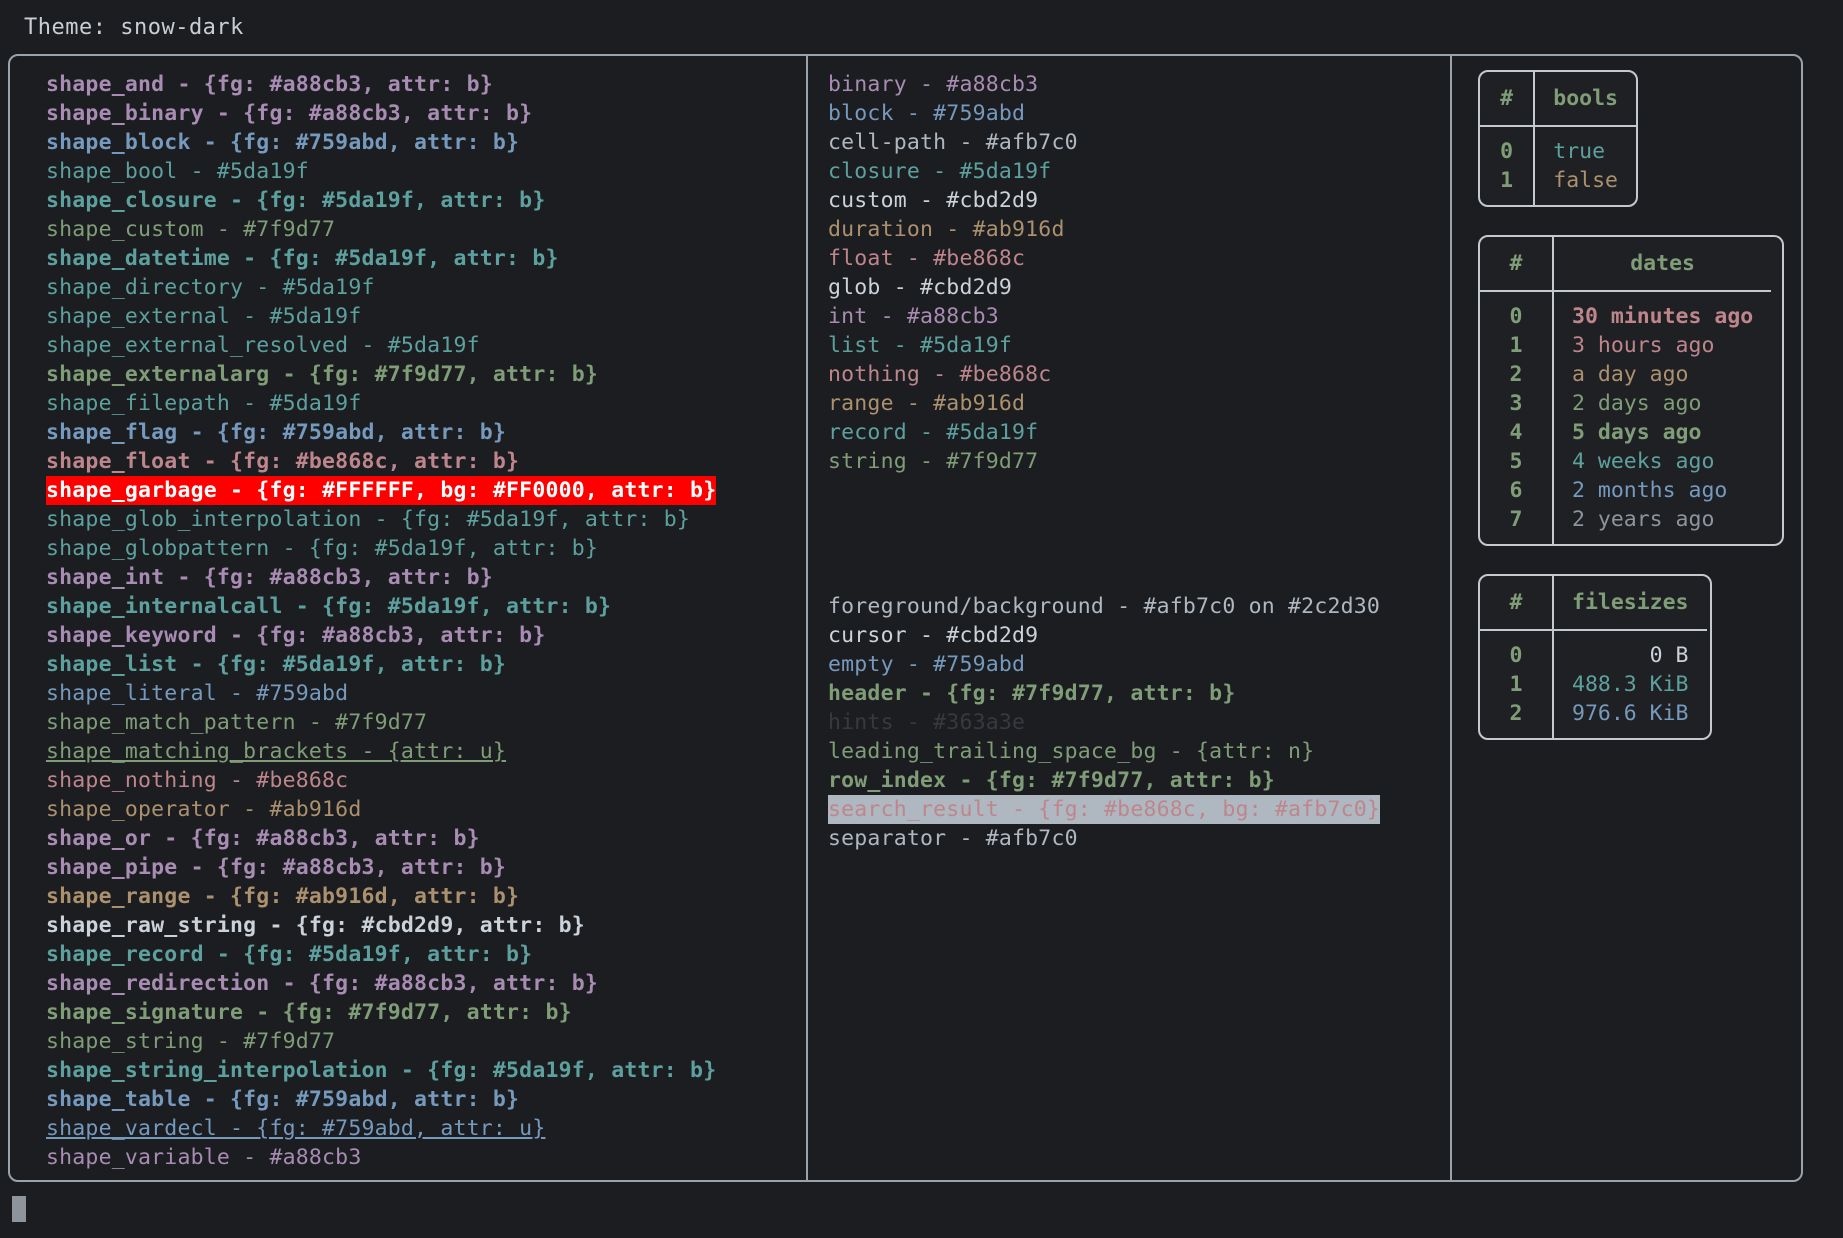 This screenshot has height=1238, width=1843. What do you see at coordinates (191, 1041) in the screenshot?
I see `shape-line: shape_string - #7f9d77` at bounding box center [191, 1041].